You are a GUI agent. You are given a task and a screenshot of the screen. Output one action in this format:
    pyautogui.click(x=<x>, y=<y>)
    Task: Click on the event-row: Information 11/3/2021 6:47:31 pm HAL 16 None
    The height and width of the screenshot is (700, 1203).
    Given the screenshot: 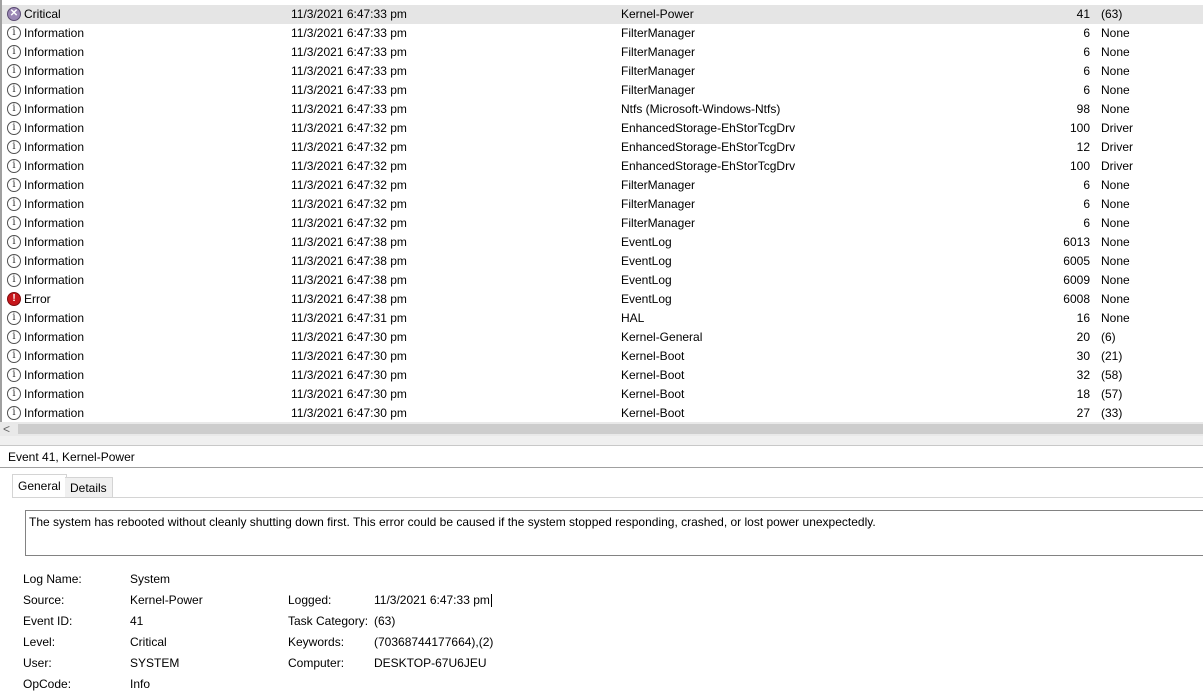 What is the action you would take?
    pyautogui.click(x=602, y=318)
    